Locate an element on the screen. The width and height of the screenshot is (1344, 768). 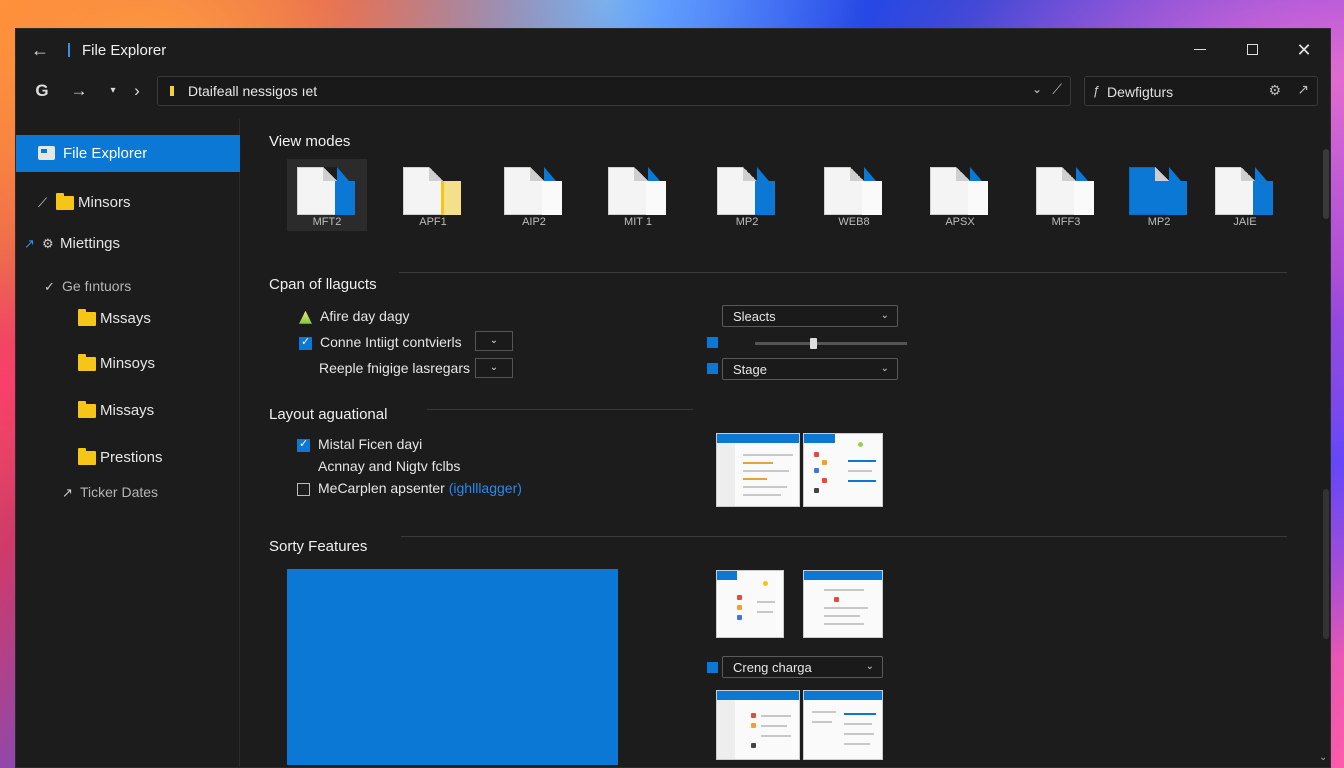
tile-caption: MIT 1 is located at coordinates (638, 222).